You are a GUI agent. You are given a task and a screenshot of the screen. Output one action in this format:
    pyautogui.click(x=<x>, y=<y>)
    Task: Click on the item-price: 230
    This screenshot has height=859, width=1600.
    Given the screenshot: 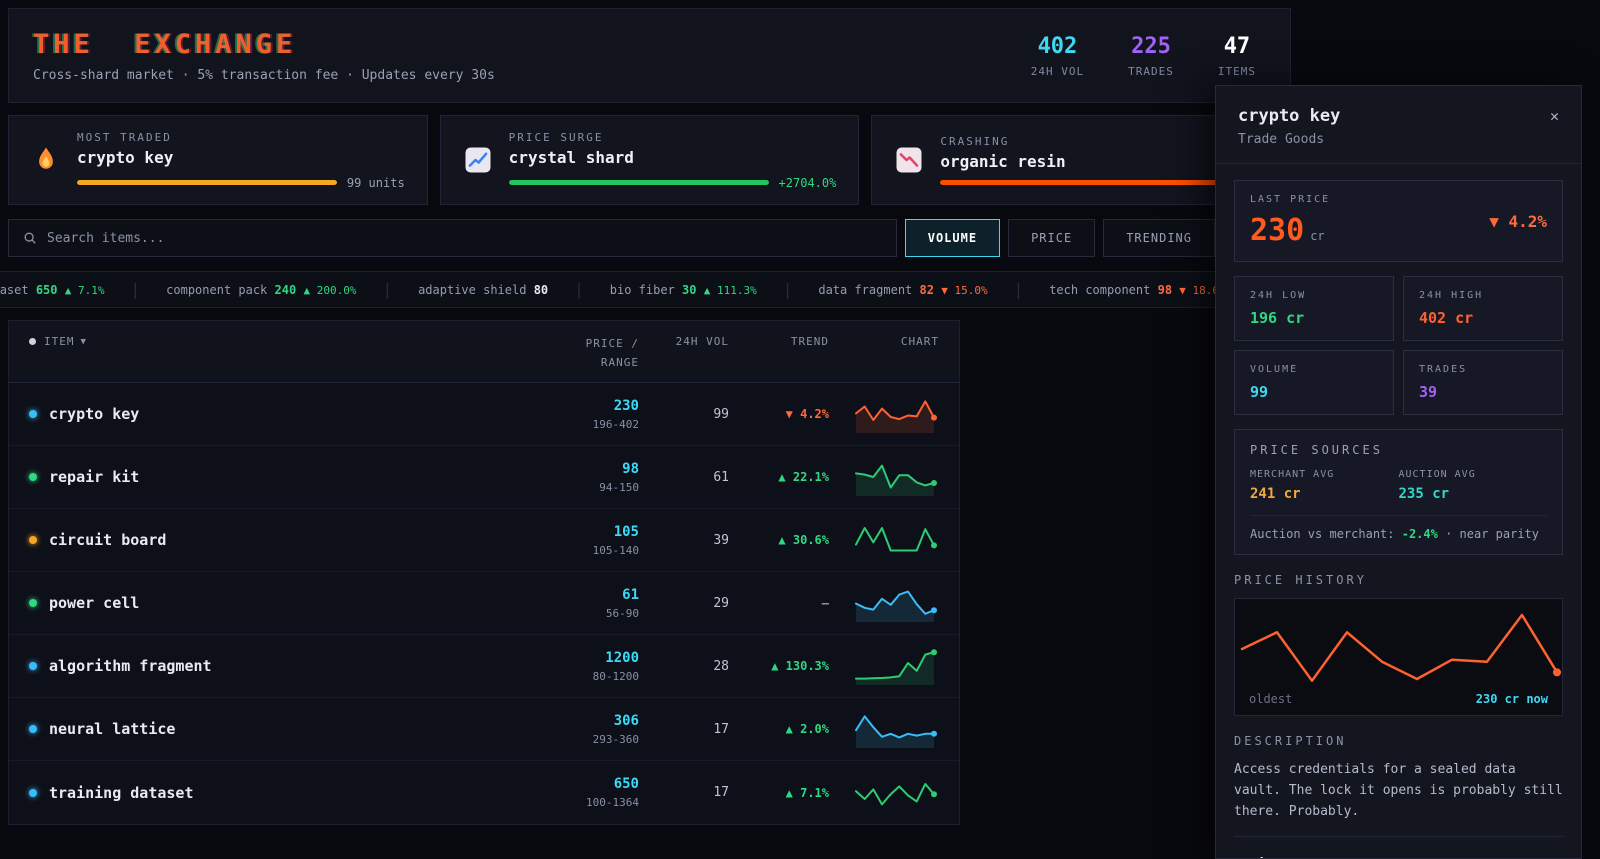 What is the action you would take?
    pyautogui.click(x=626, y=405)
    